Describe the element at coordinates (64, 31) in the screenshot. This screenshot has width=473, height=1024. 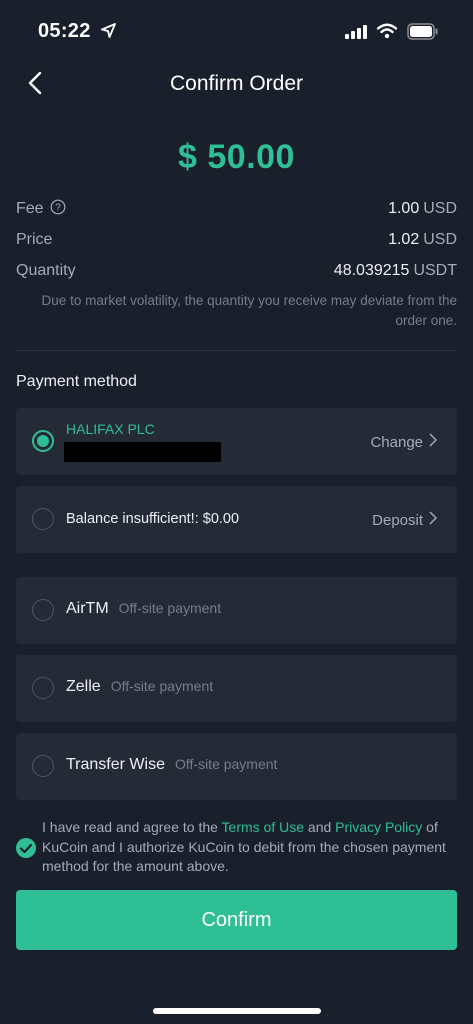
I see `status-time: 05:22` at that location.